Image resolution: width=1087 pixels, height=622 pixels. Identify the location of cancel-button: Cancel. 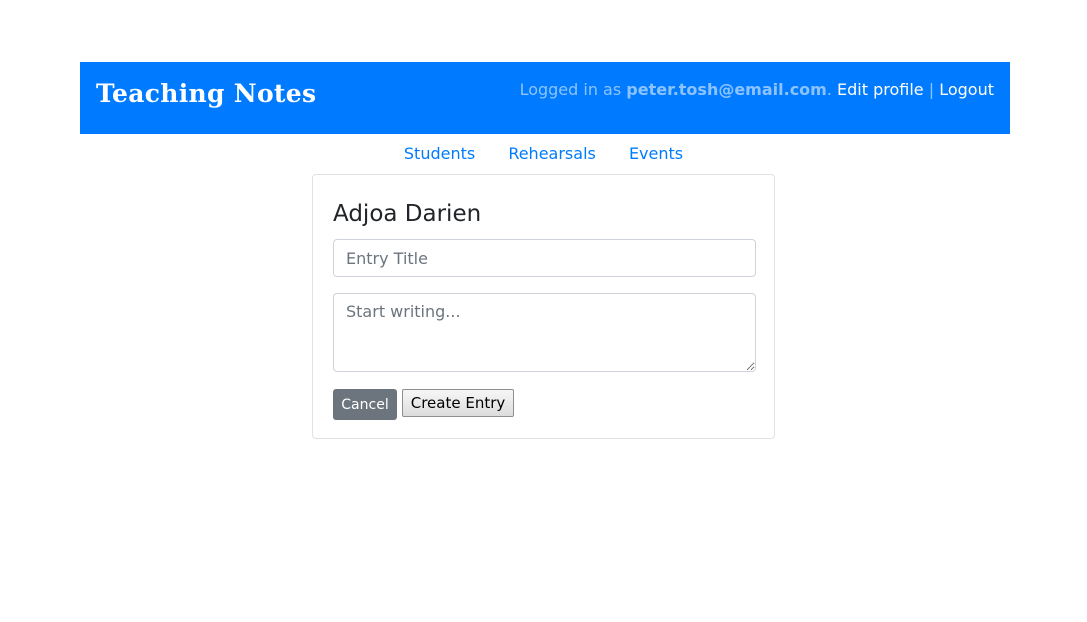
(365, 404).